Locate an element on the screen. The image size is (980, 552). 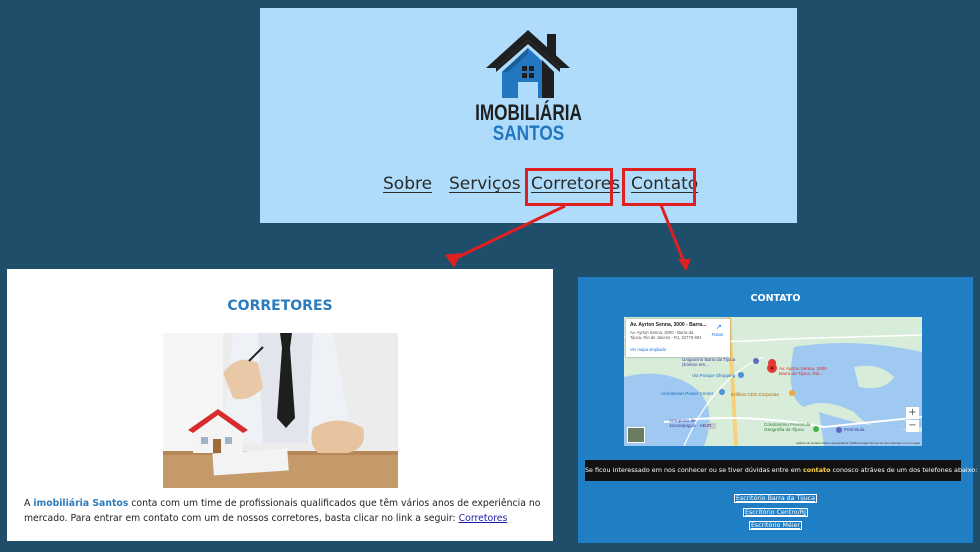
map-zoom-in-button: + is located at coordinates (912, 413).